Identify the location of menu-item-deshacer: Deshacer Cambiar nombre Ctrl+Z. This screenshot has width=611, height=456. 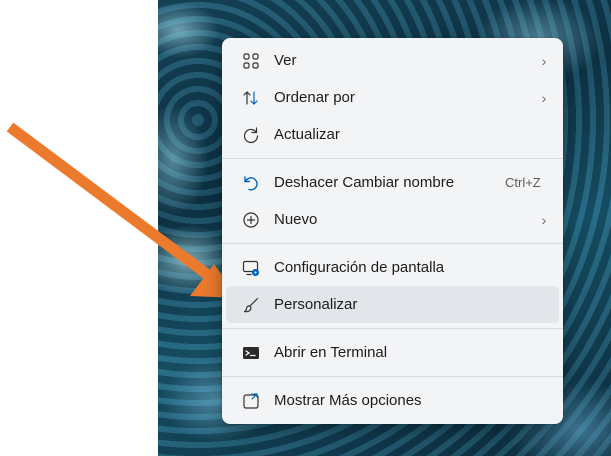
(392, 182).